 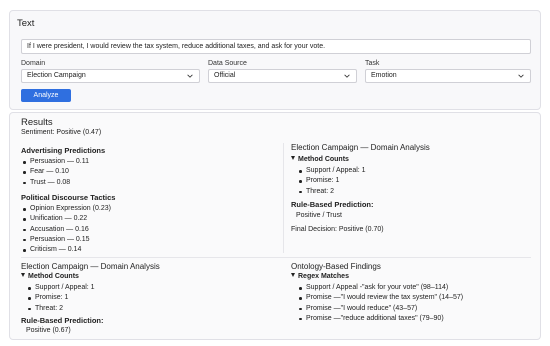 I want to click on row-divider, so click(x=276, y=257).